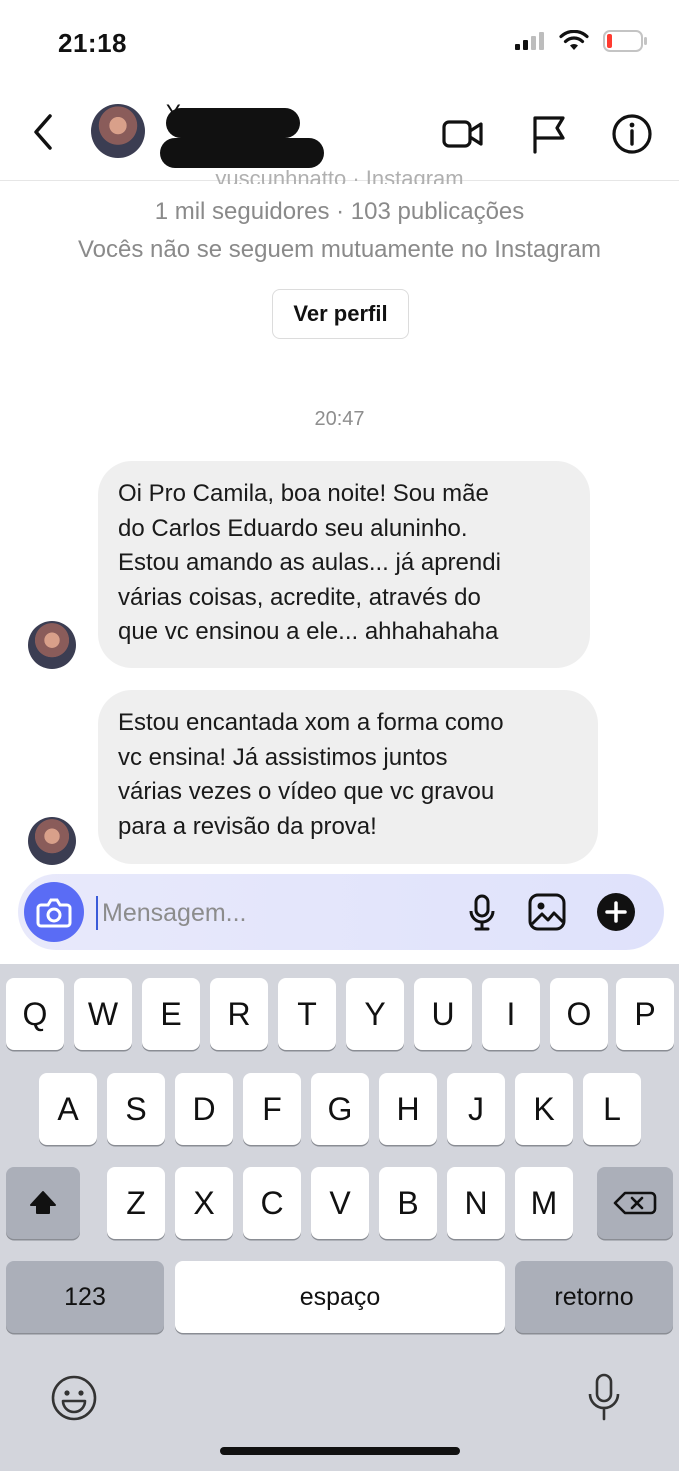  Describe the element at coordinates (272, 1203) in the screenshot. I see `key-c: C` at that location.